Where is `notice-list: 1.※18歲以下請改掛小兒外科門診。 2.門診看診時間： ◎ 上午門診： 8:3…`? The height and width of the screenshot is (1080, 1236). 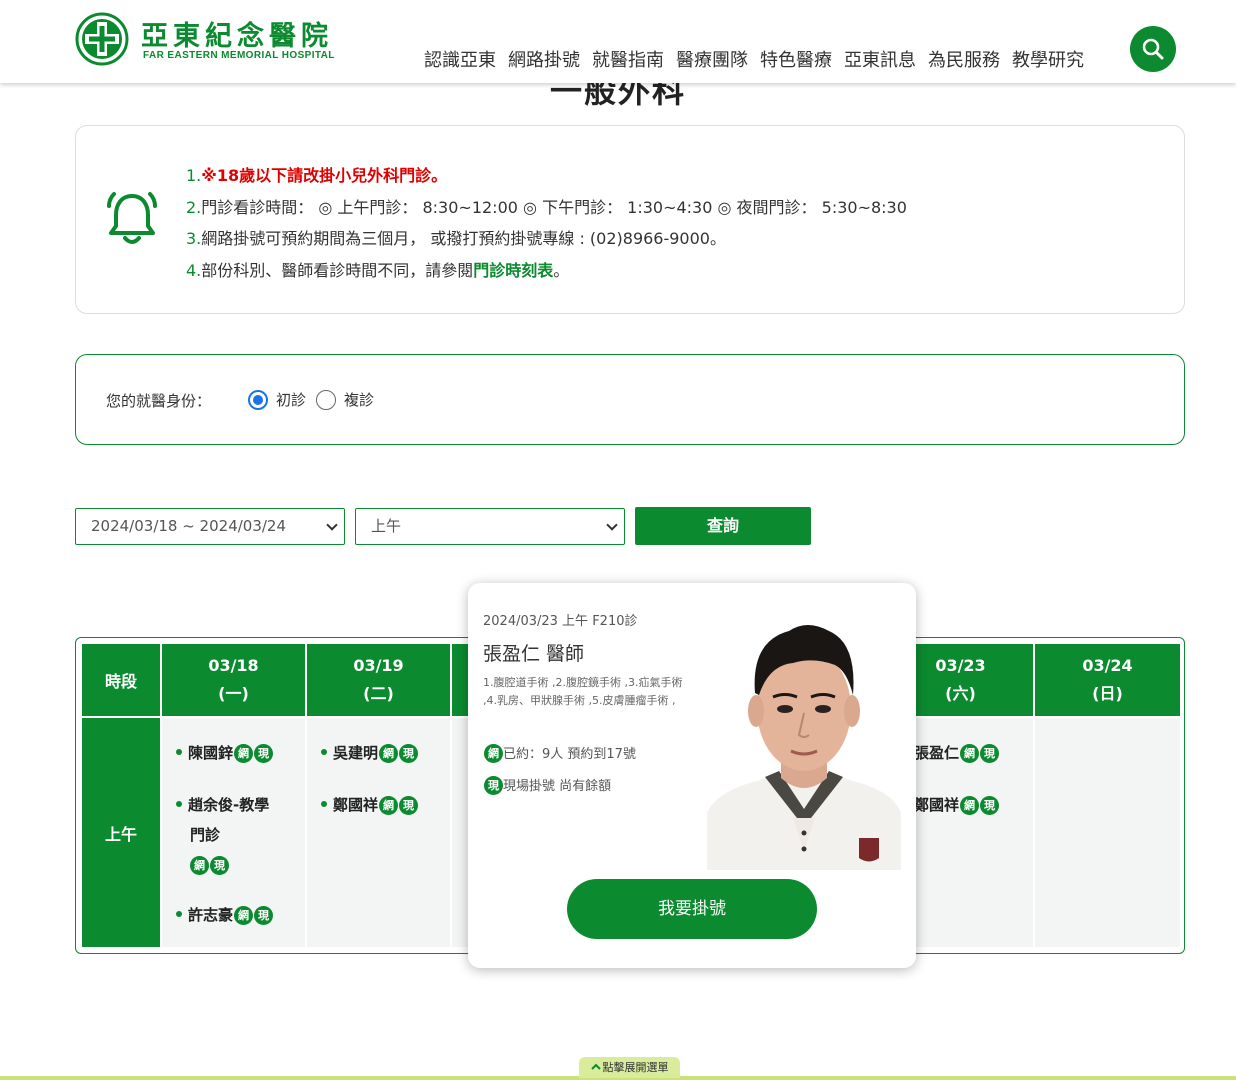 notice-list: 1.※18歲以下請改掛小兒外科門診。 2.門診看診時間： ◎ 上午門診： 8:3… is located at coordinates (546, 223).